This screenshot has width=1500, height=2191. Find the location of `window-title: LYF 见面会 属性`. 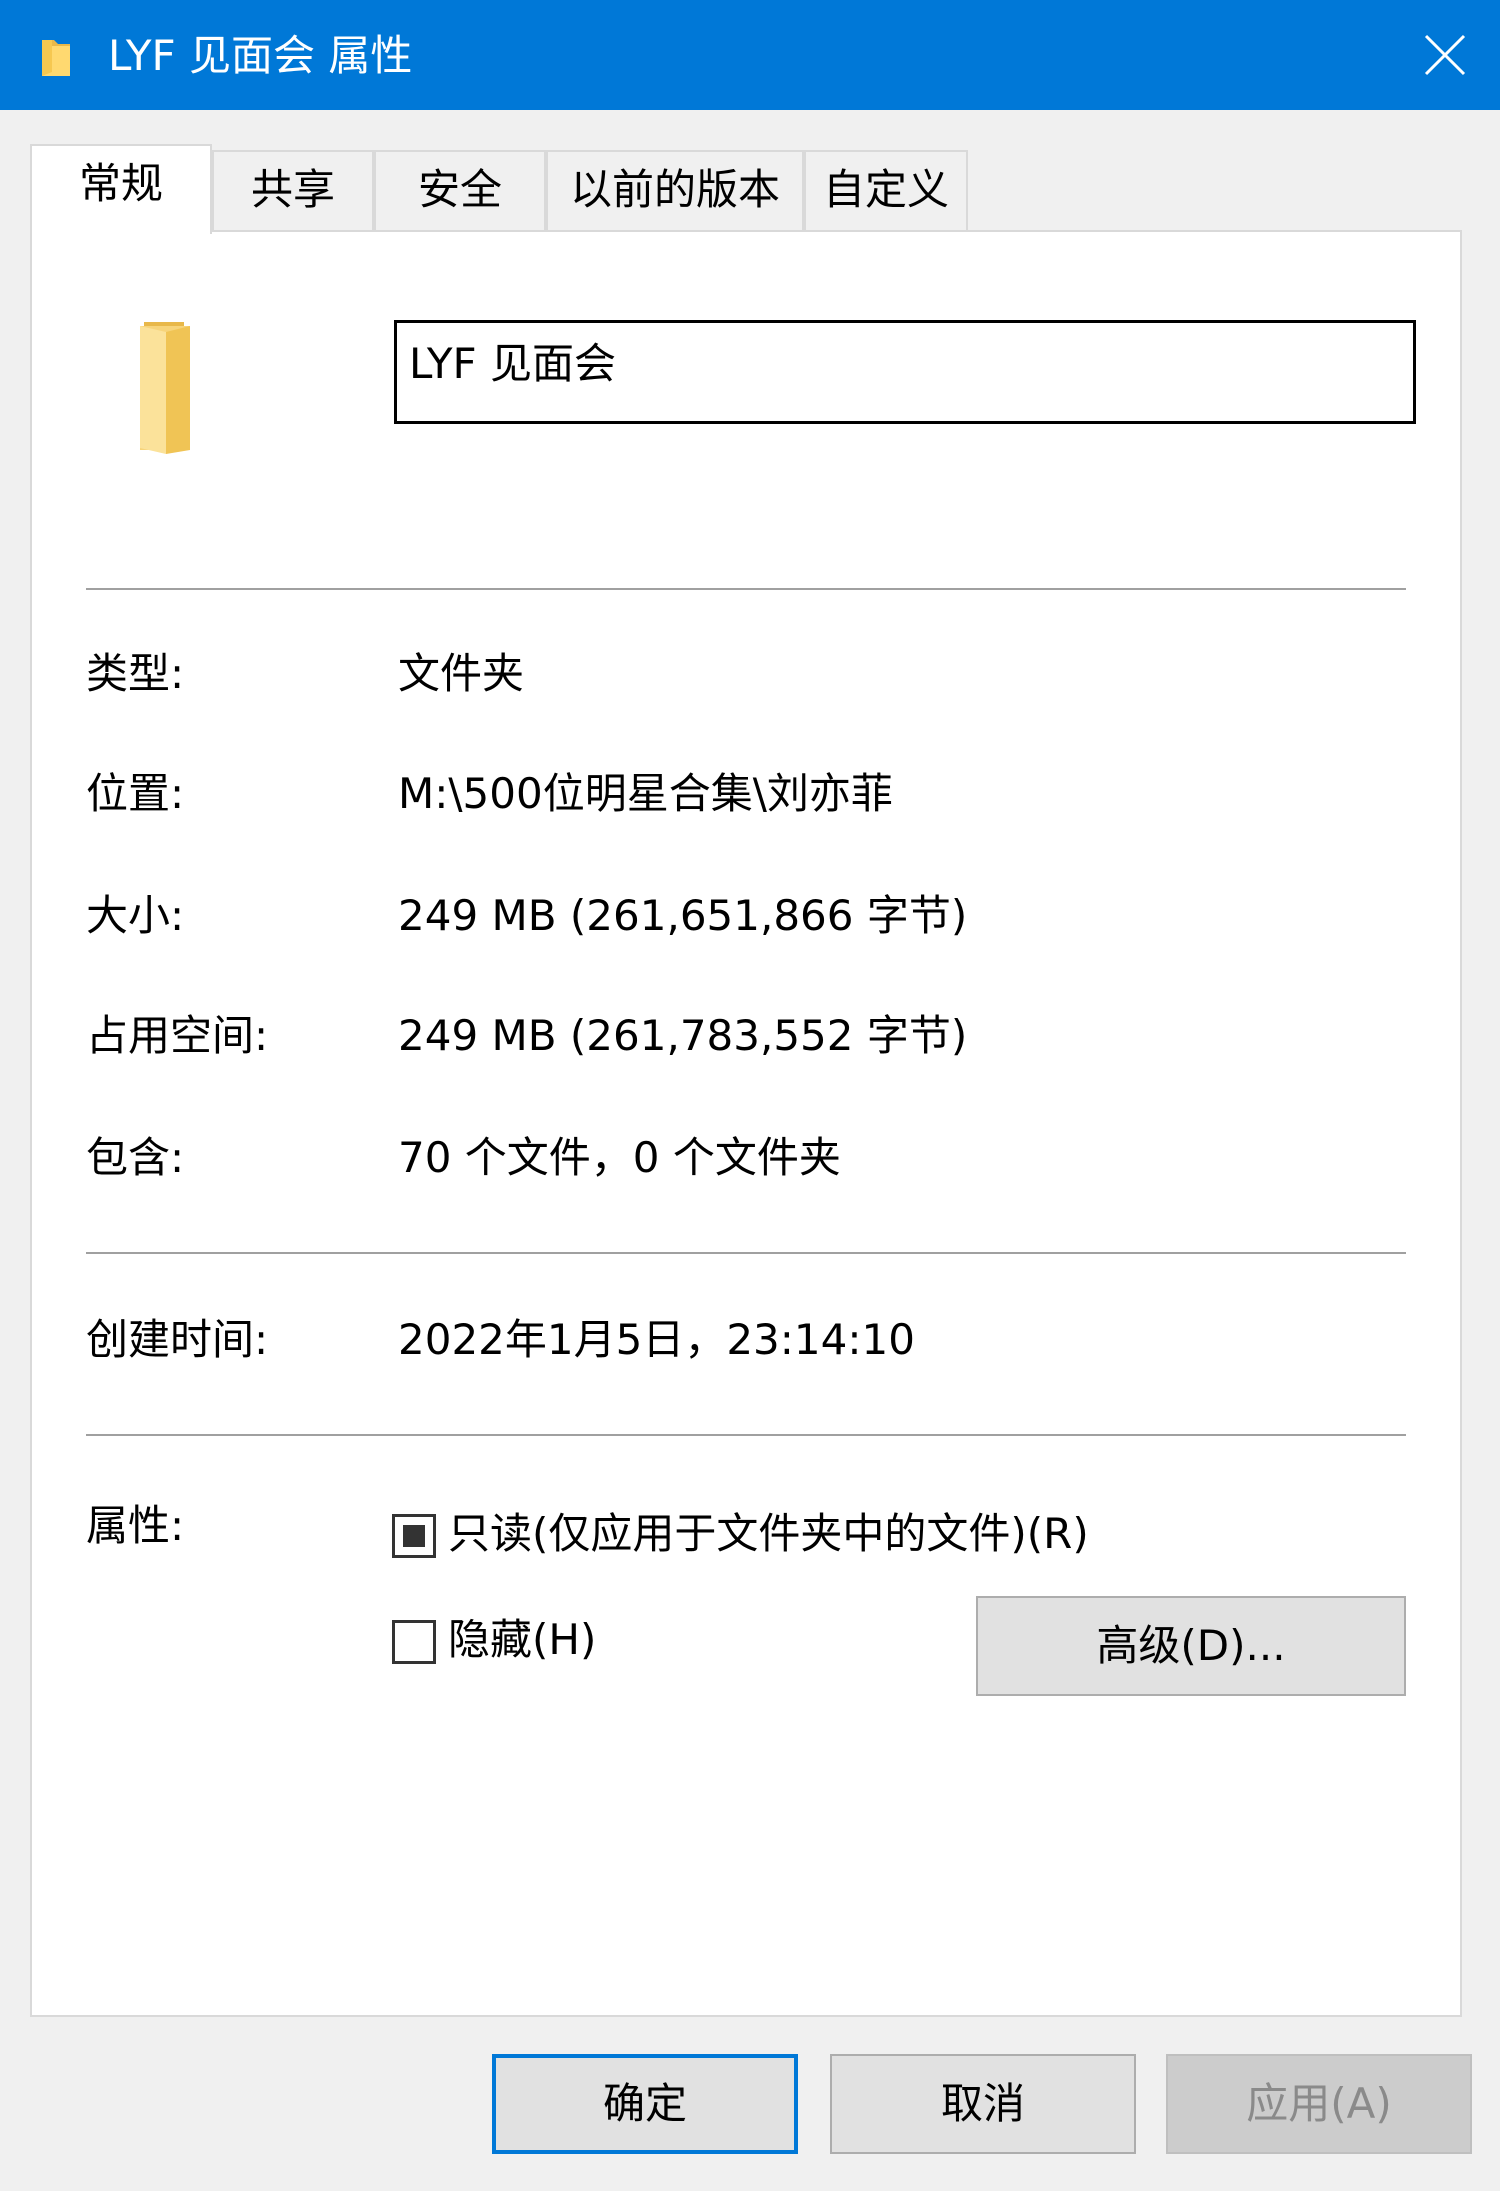

window-title: LYF 见面会 属性 is located at coordinates (260, 55).